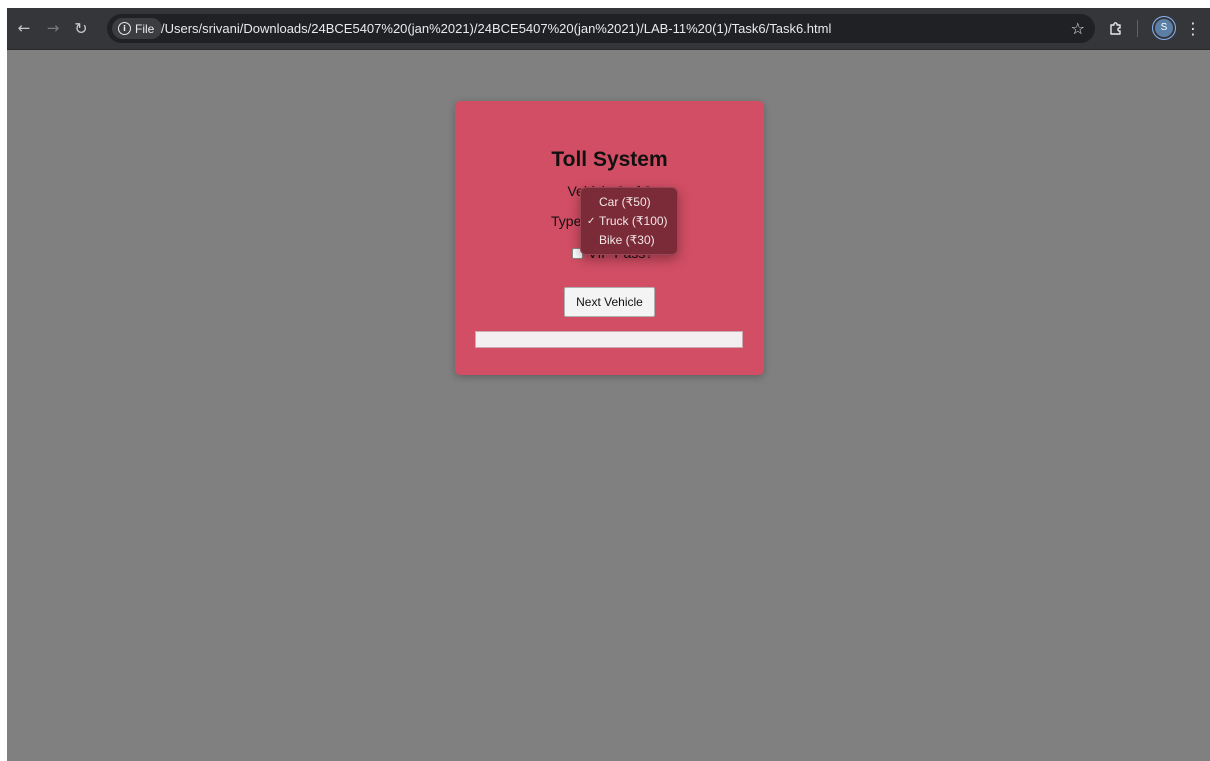  What do you see at coordinates (124, 28) in the screenshot?
I see `info-icon: i` at bounding box center [124, 28].